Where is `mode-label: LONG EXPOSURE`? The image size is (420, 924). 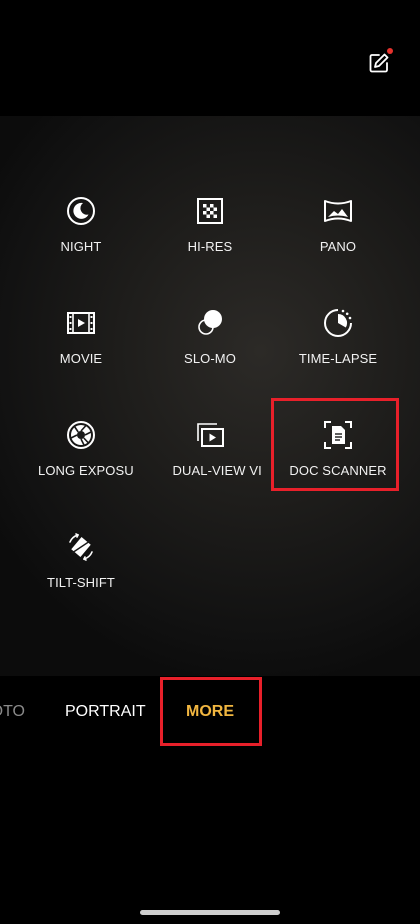 mode-label: LONG EXPOSURE is located at coordinates (85, 470).